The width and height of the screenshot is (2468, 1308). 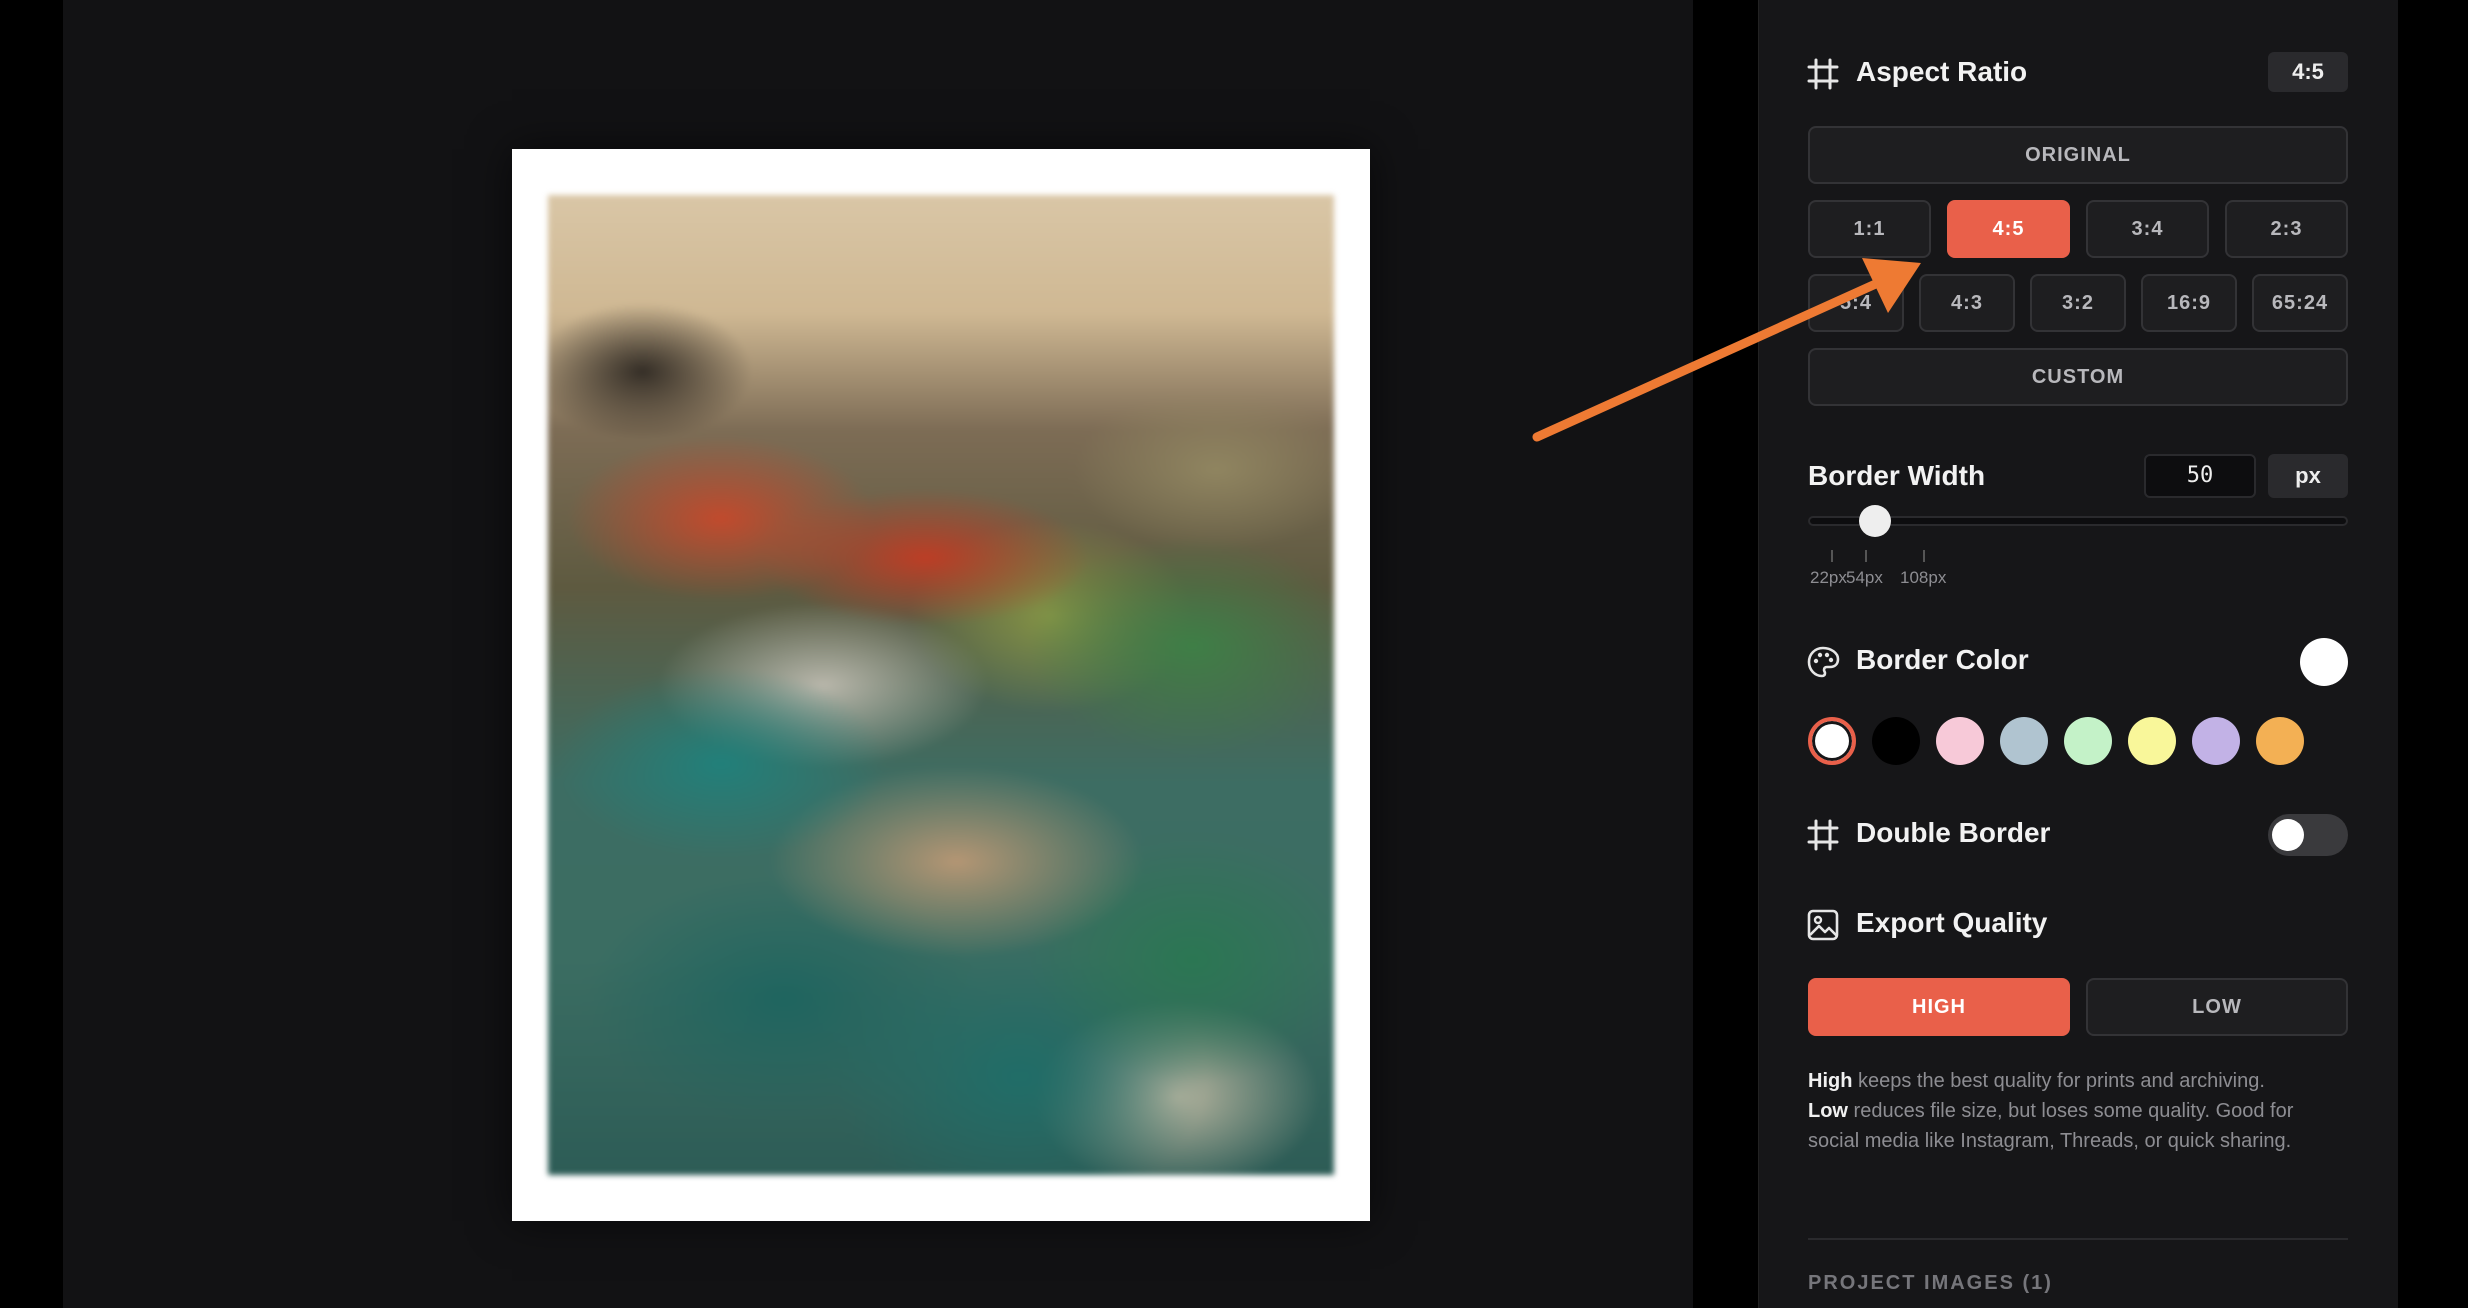 I want to click on ratio-65-24-button: 65:24, so click(x=2300, y=303).